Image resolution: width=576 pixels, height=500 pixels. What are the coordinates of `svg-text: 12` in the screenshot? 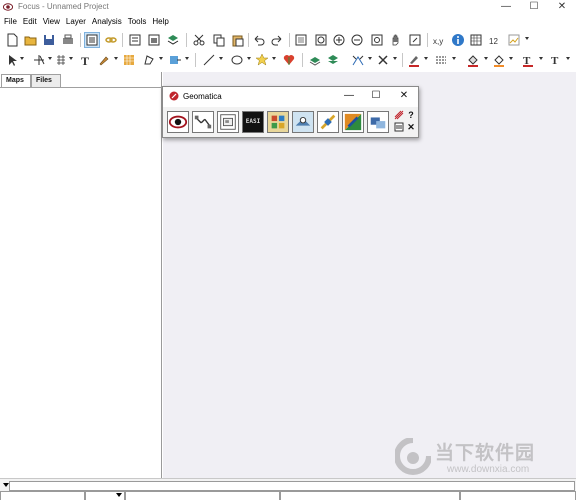 It's located at (493, 41).